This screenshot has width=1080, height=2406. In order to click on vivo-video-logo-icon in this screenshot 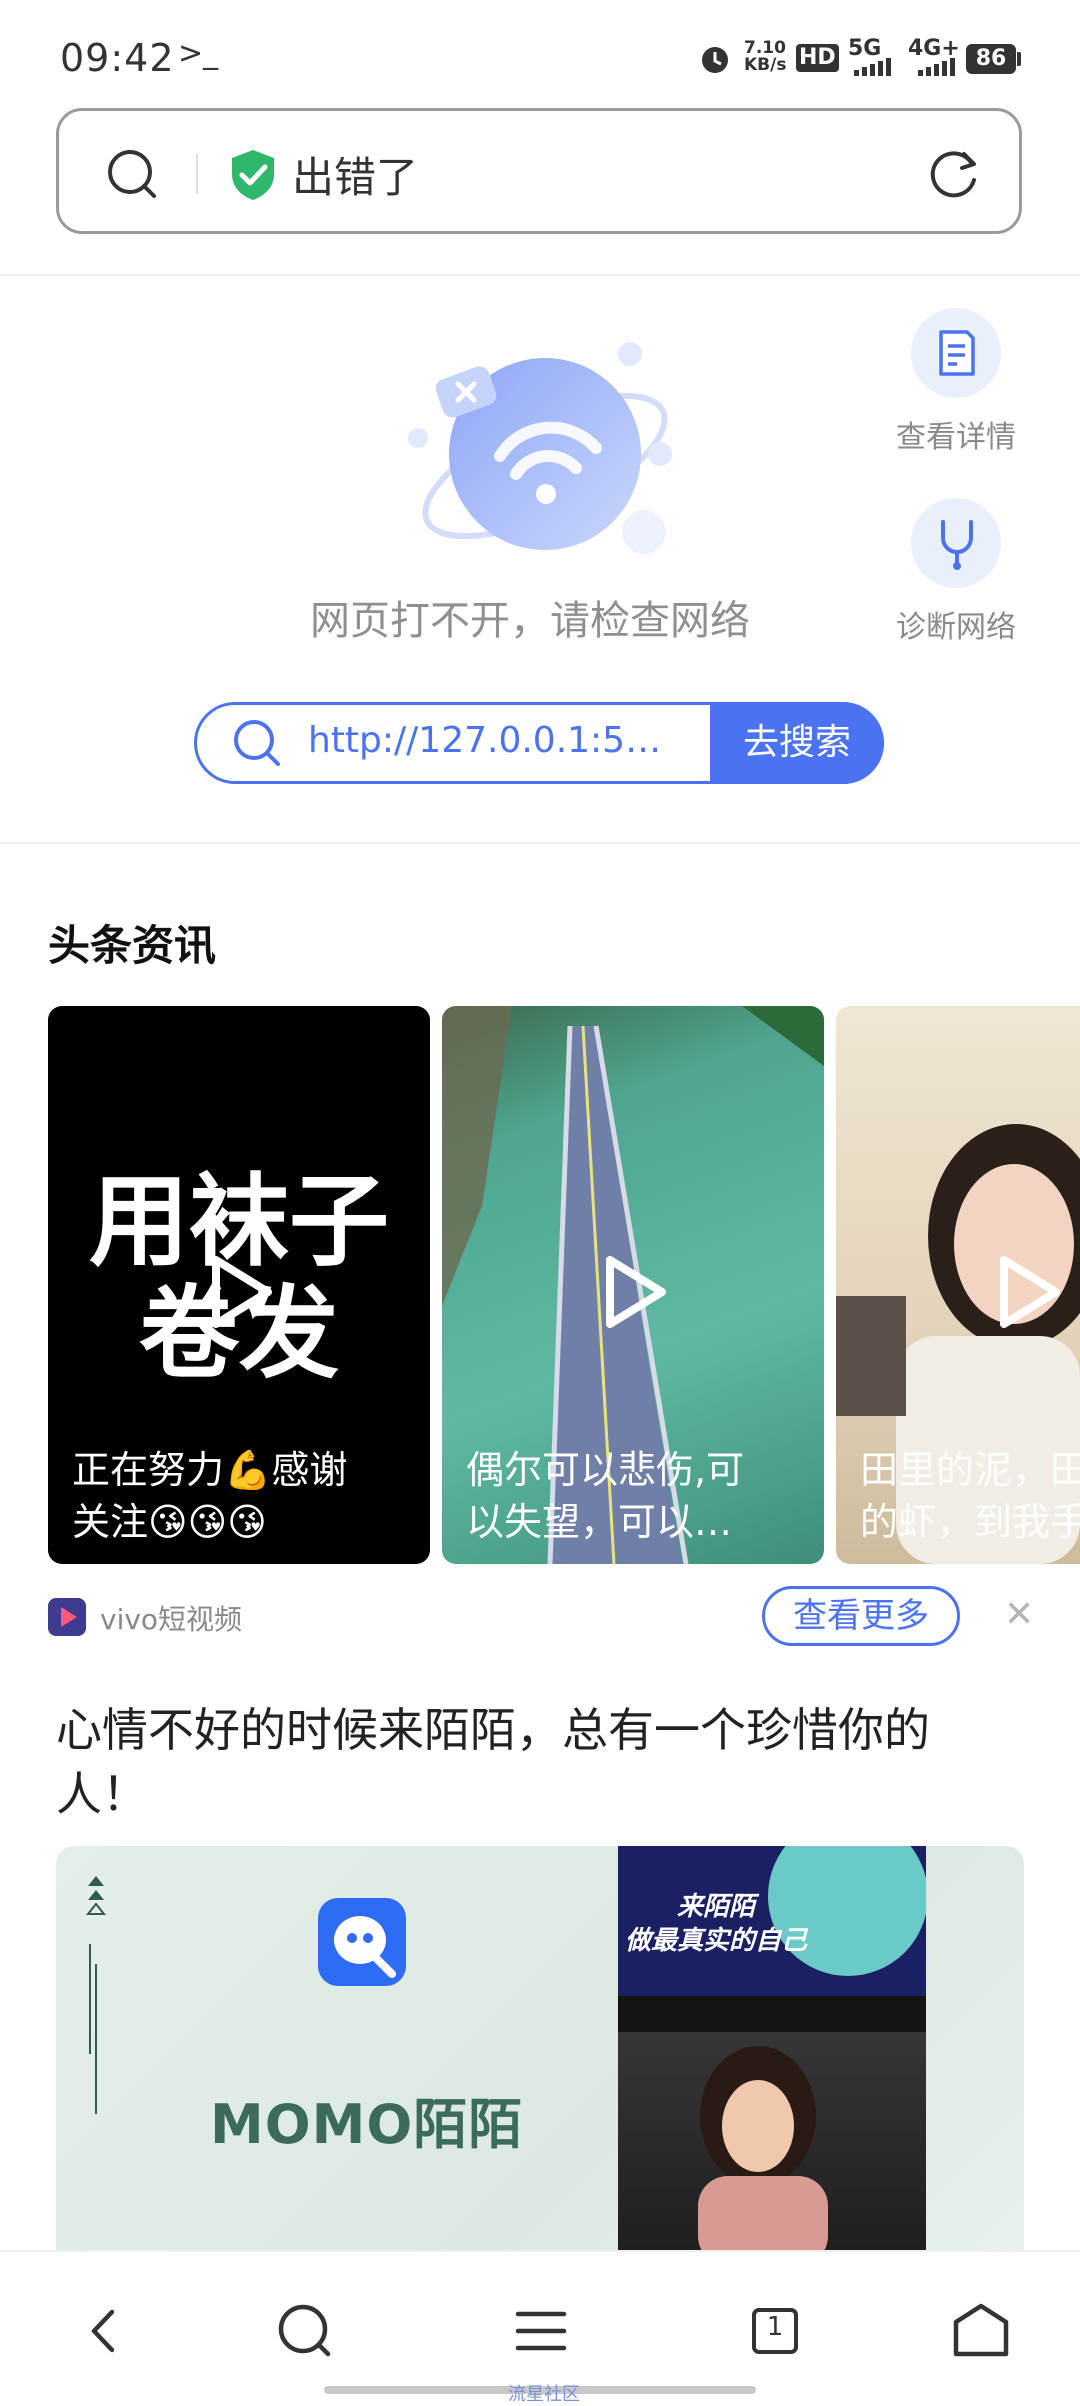, I will do `click(67, 1617)`.